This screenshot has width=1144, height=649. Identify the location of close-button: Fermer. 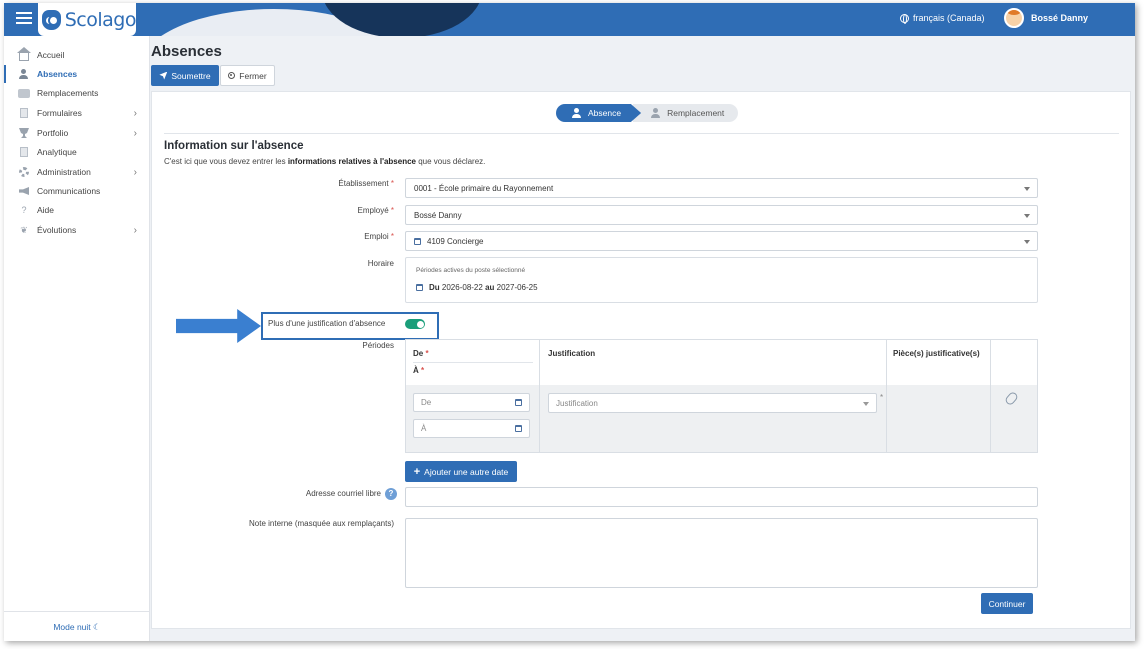
(247, 75).